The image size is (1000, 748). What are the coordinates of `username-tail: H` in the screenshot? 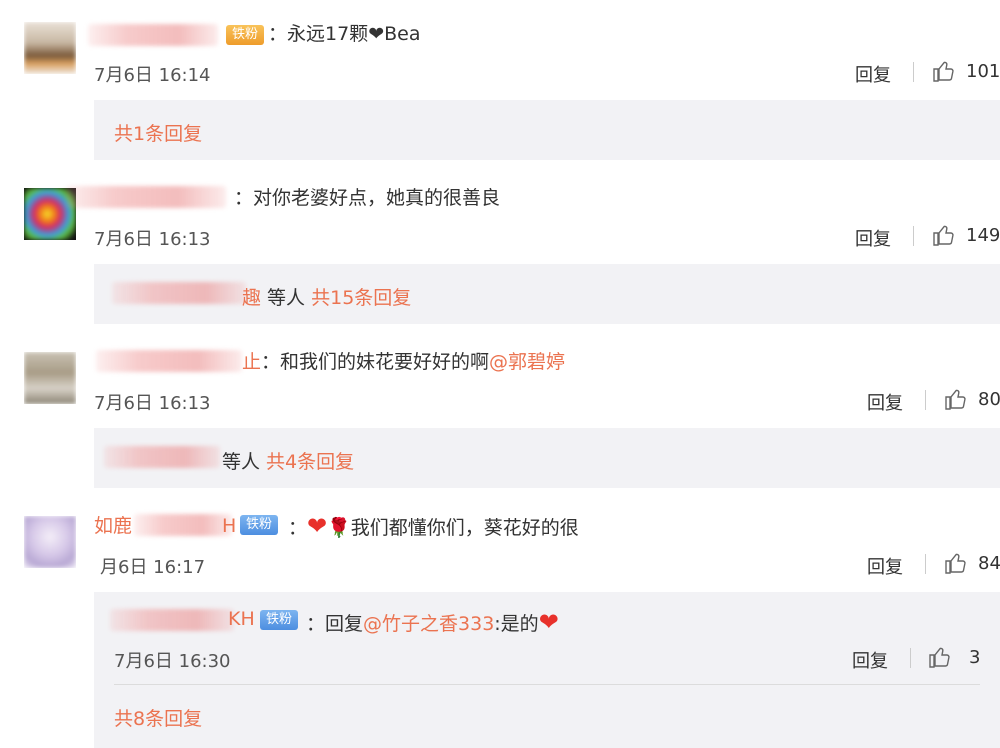 It's located at (229, 526).